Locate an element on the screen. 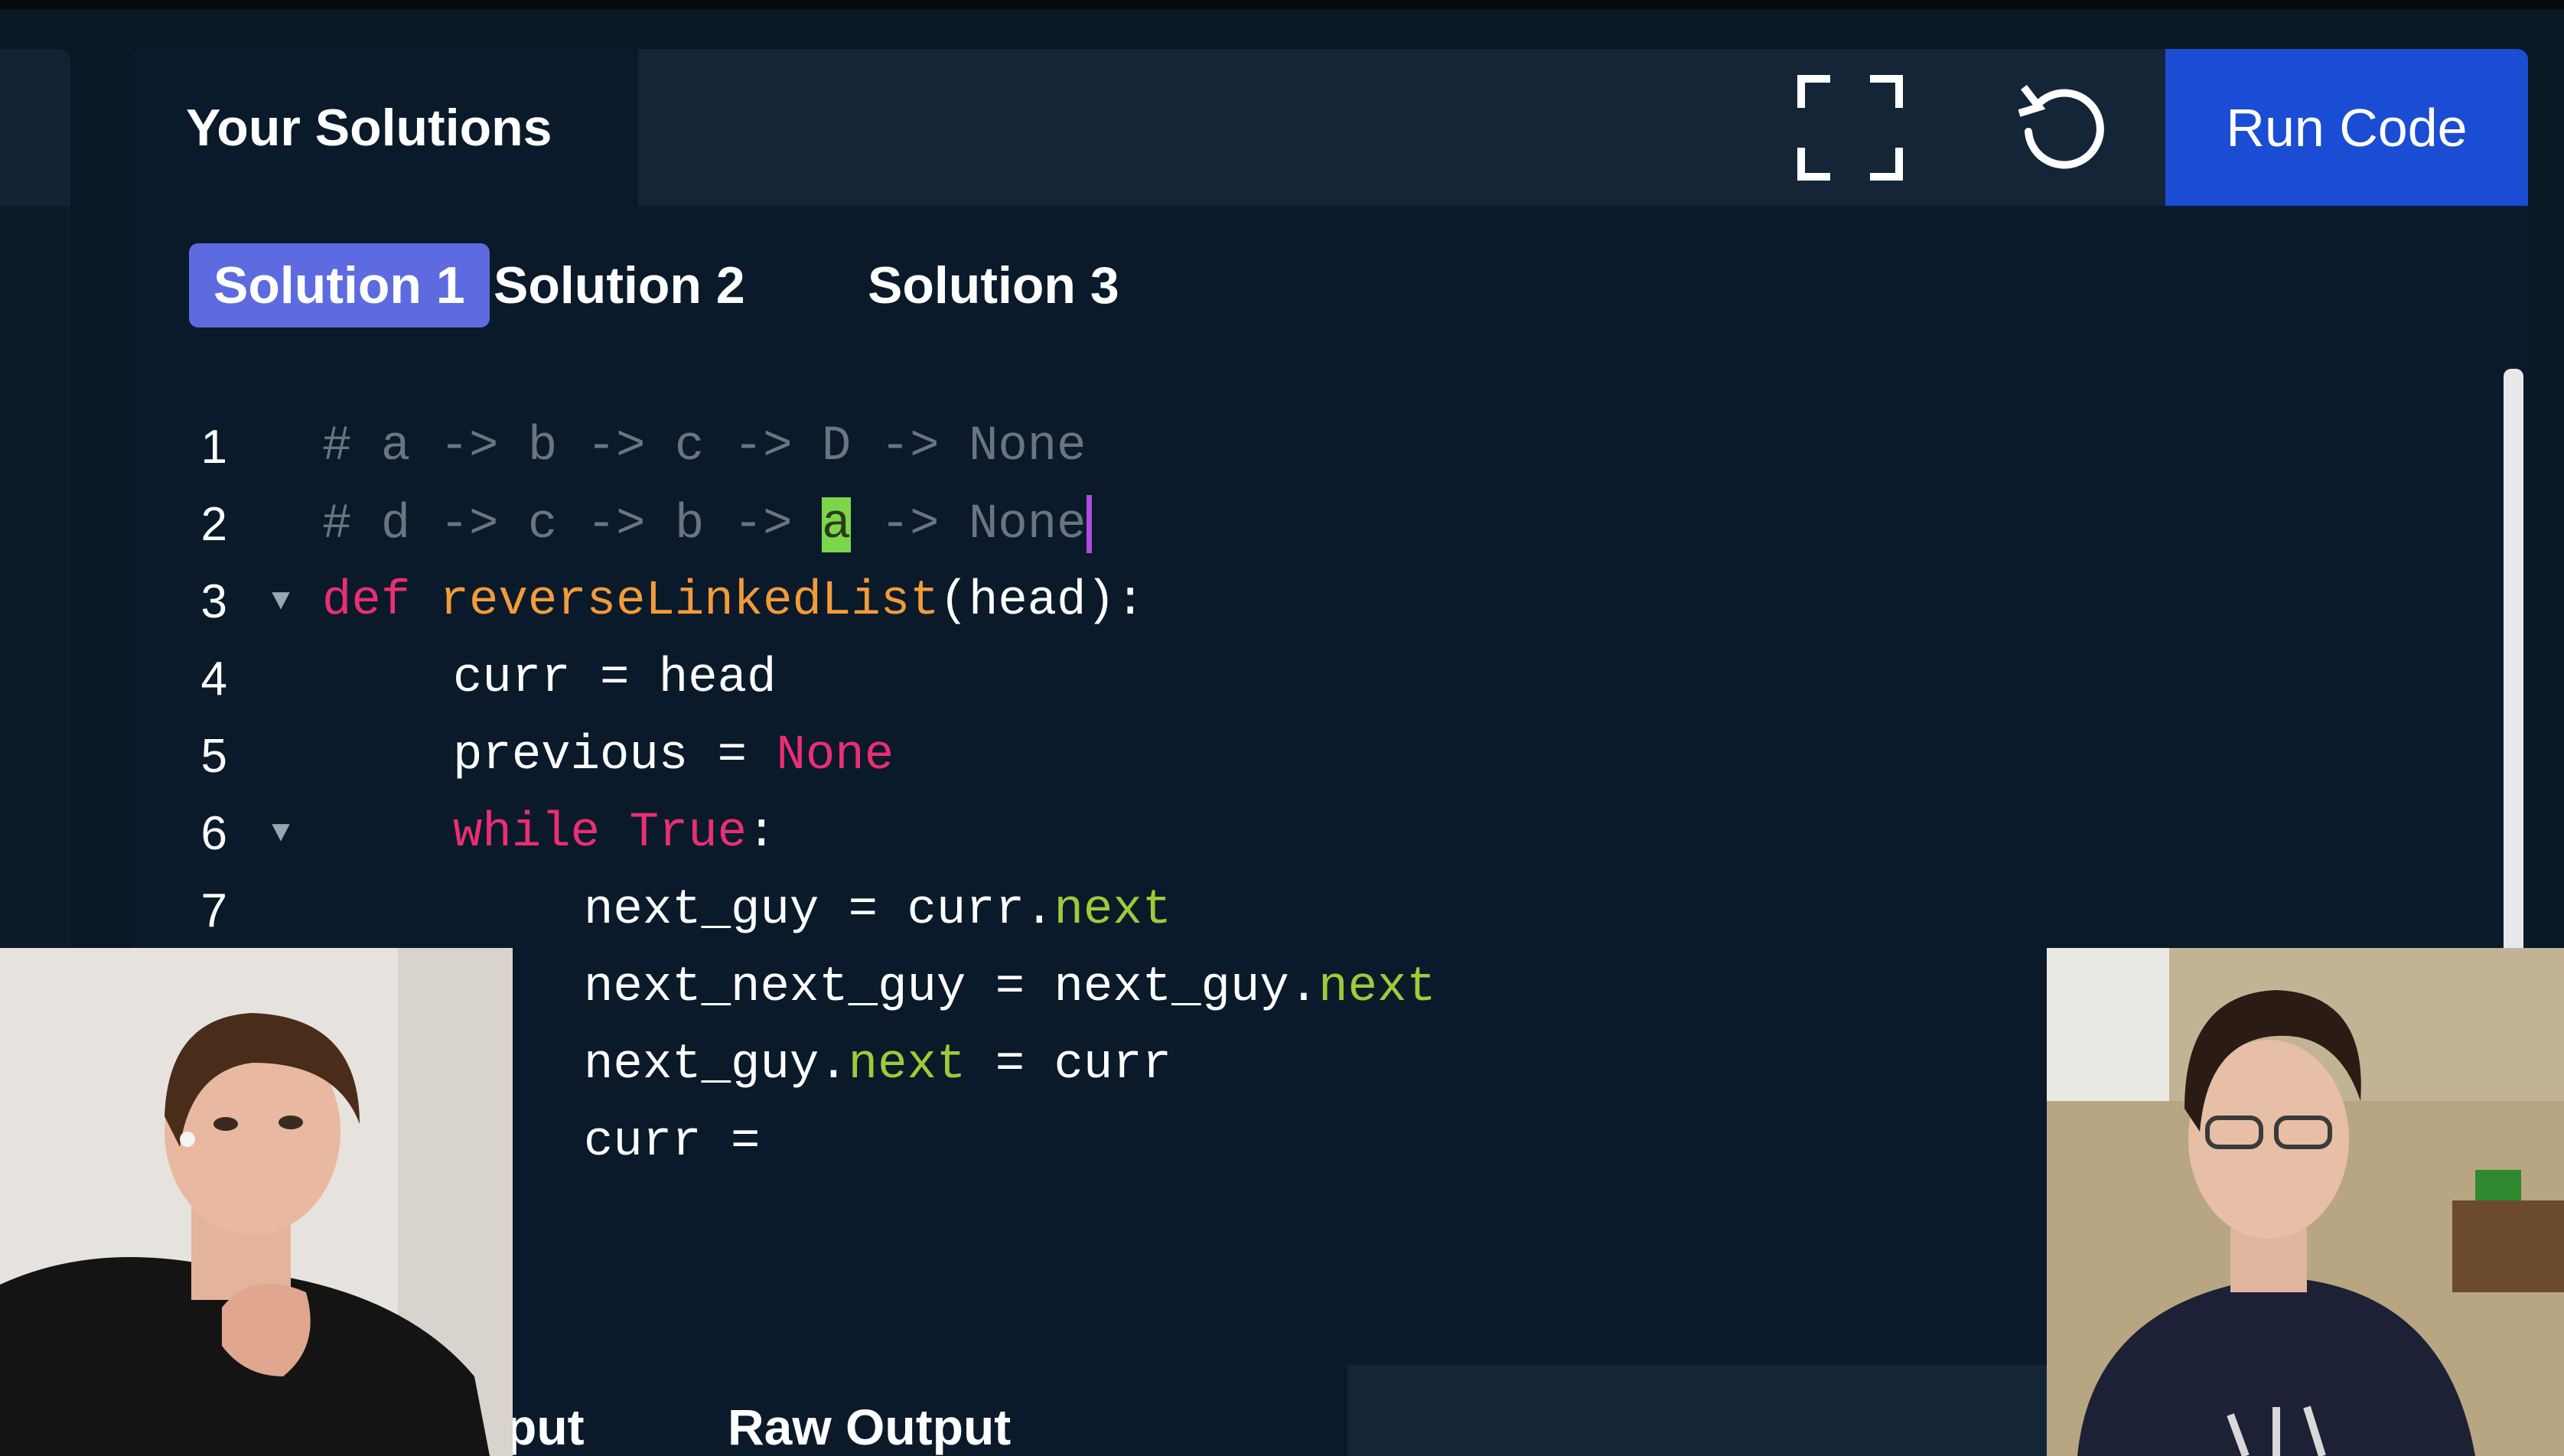 The height and width of the screenshot is (1456, 2564). editor-header: Your Solutions Run Code is located at coordinates (1330, 127).